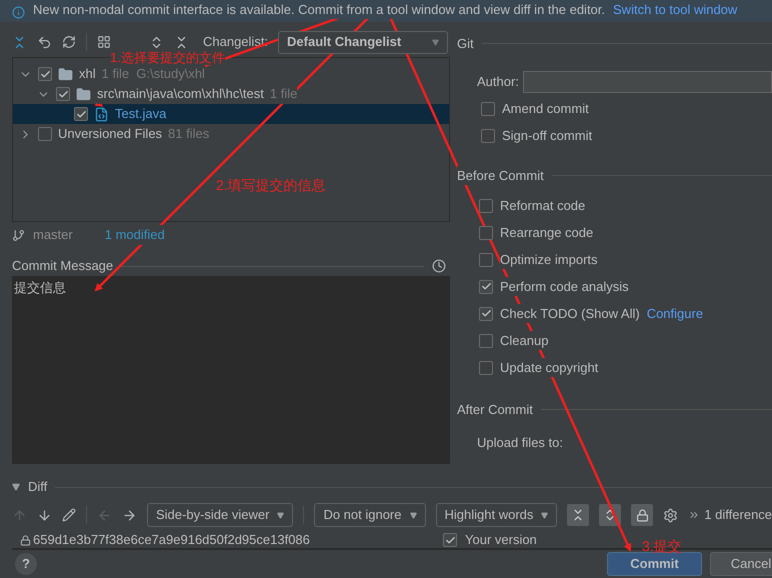  What do you see at coordinates (694, 515) in the screenshot?
I see `double-chevron-icon` at bounding box center [694, 515].